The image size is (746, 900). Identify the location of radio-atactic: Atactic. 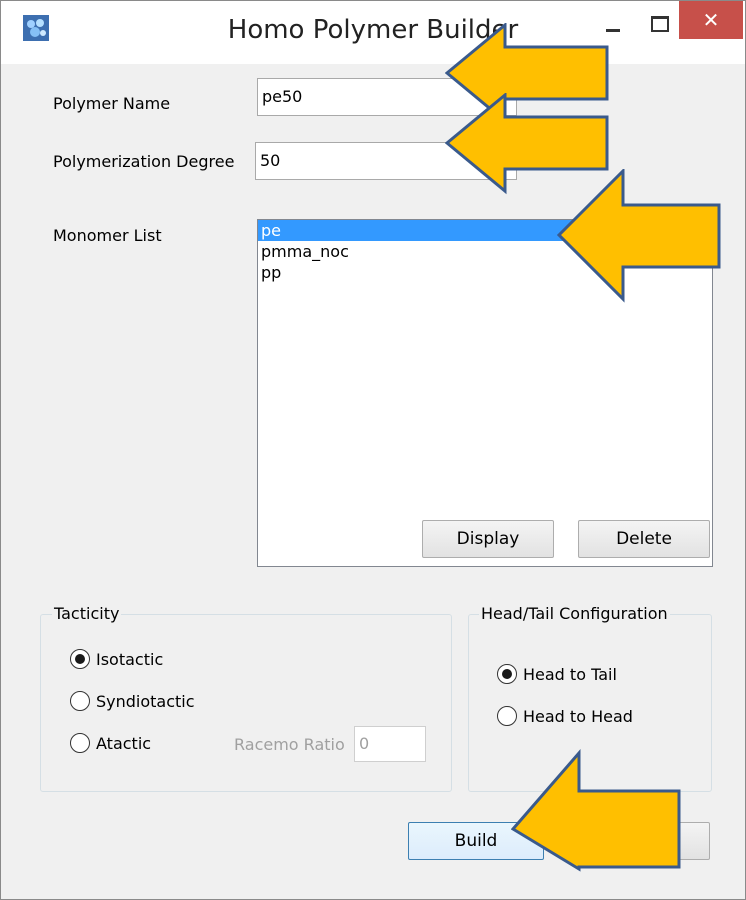
(130, 744).